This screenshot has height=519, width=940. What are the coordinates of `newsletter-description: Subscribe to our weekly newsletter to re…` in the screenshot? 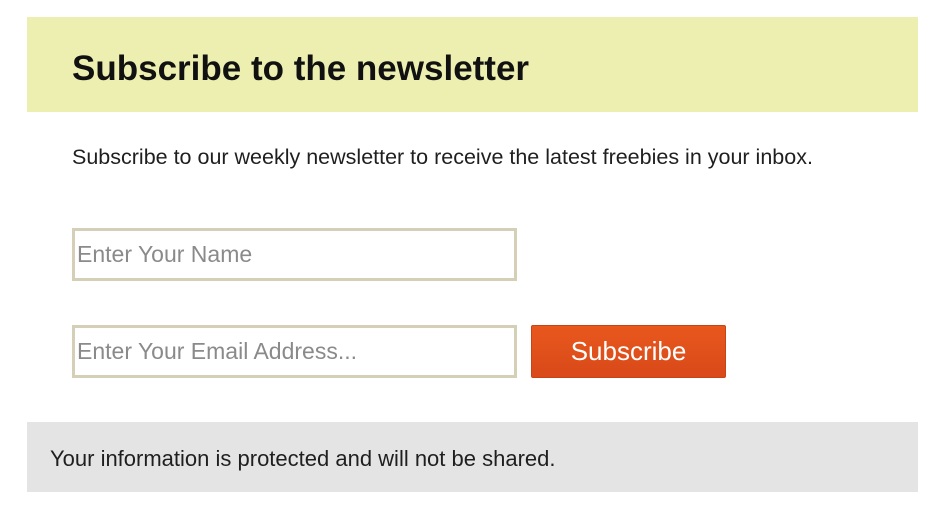 It's located at (442, 157).